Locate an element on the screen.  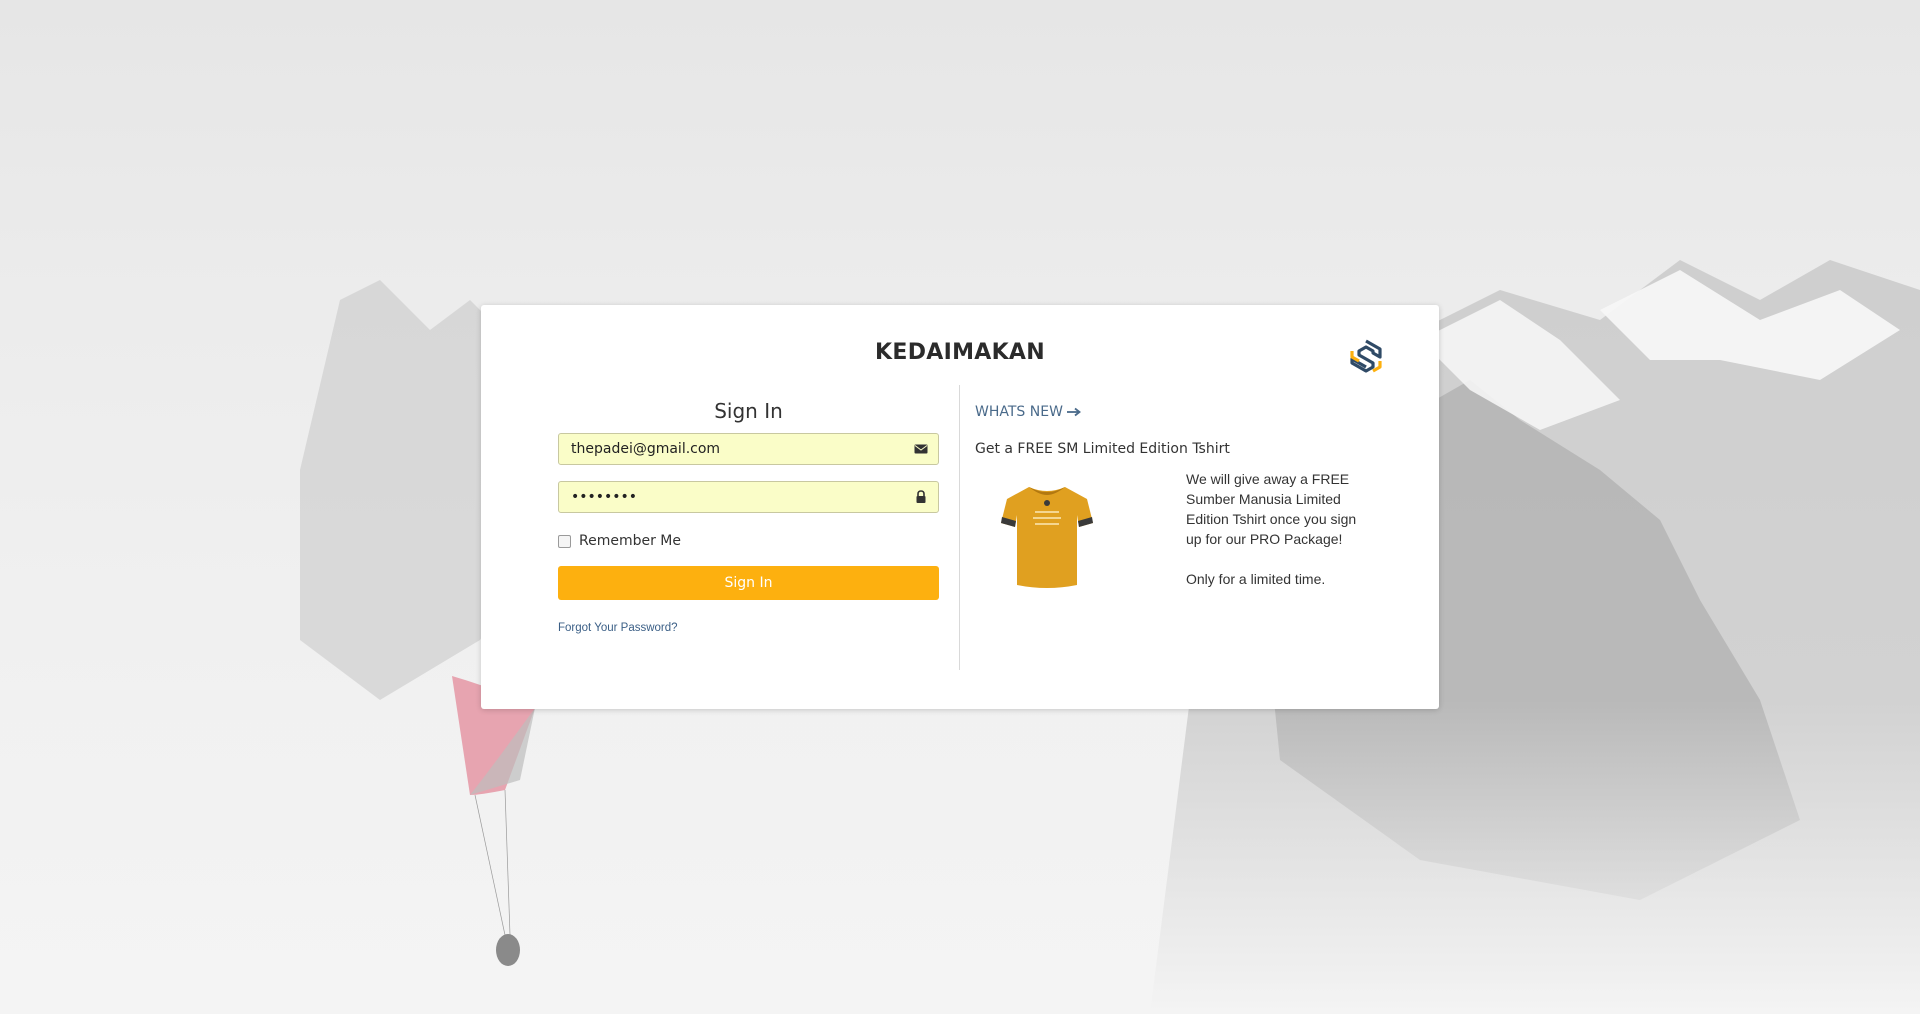
arrow-right-icon is located at coordinates (1073, 412).